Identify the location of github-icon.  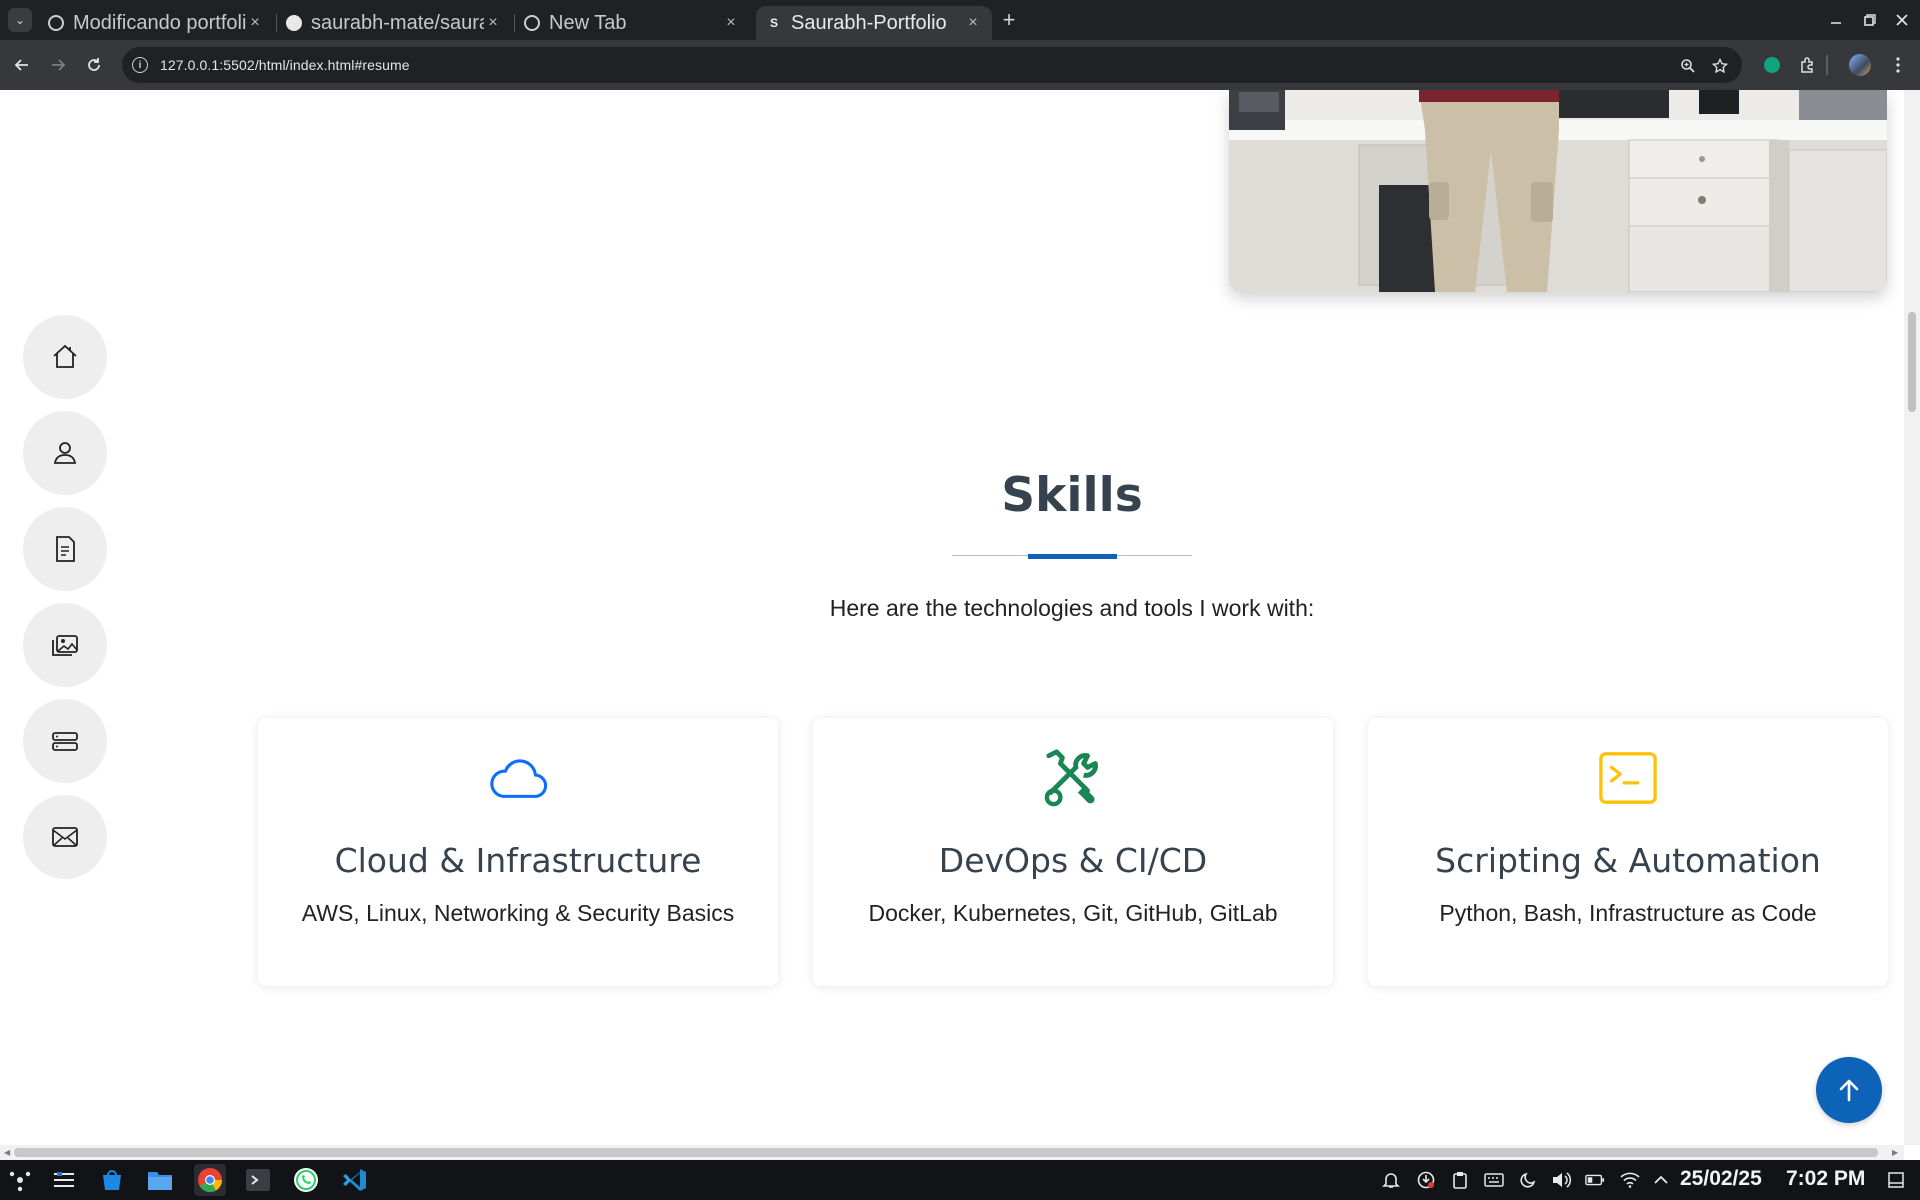
(294, 23).